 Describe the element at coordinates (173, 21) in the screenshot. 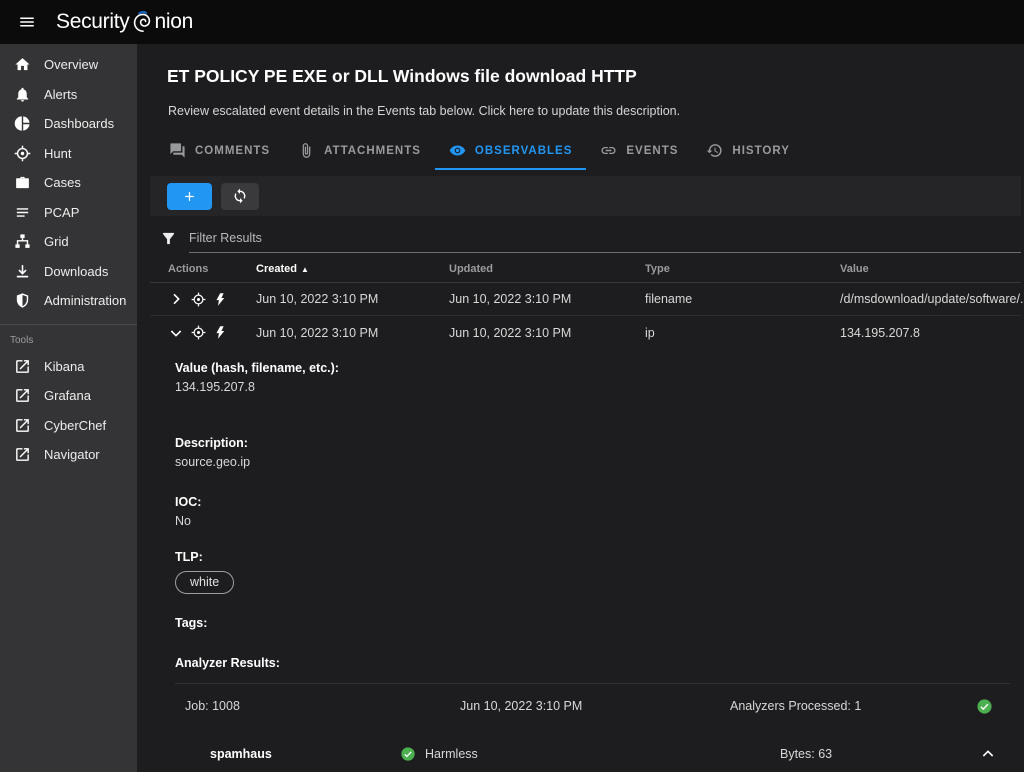

I see `logo-text-2: nion` at that location.